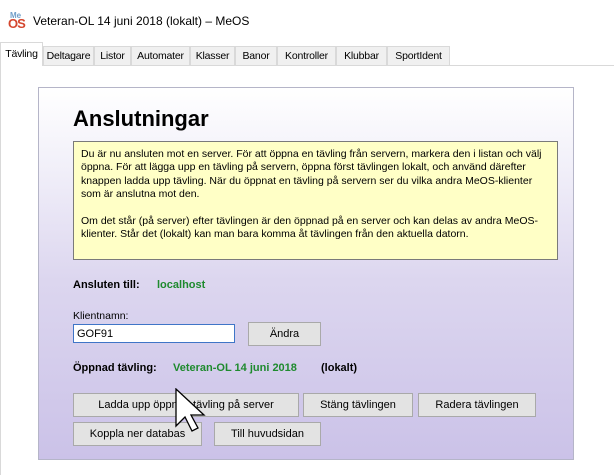 This screenshot has width=614, height=475. I want to click on window-title: Veteran-OL 14 juni 2018 (lokalt) – MeOS, so click(141, 21).